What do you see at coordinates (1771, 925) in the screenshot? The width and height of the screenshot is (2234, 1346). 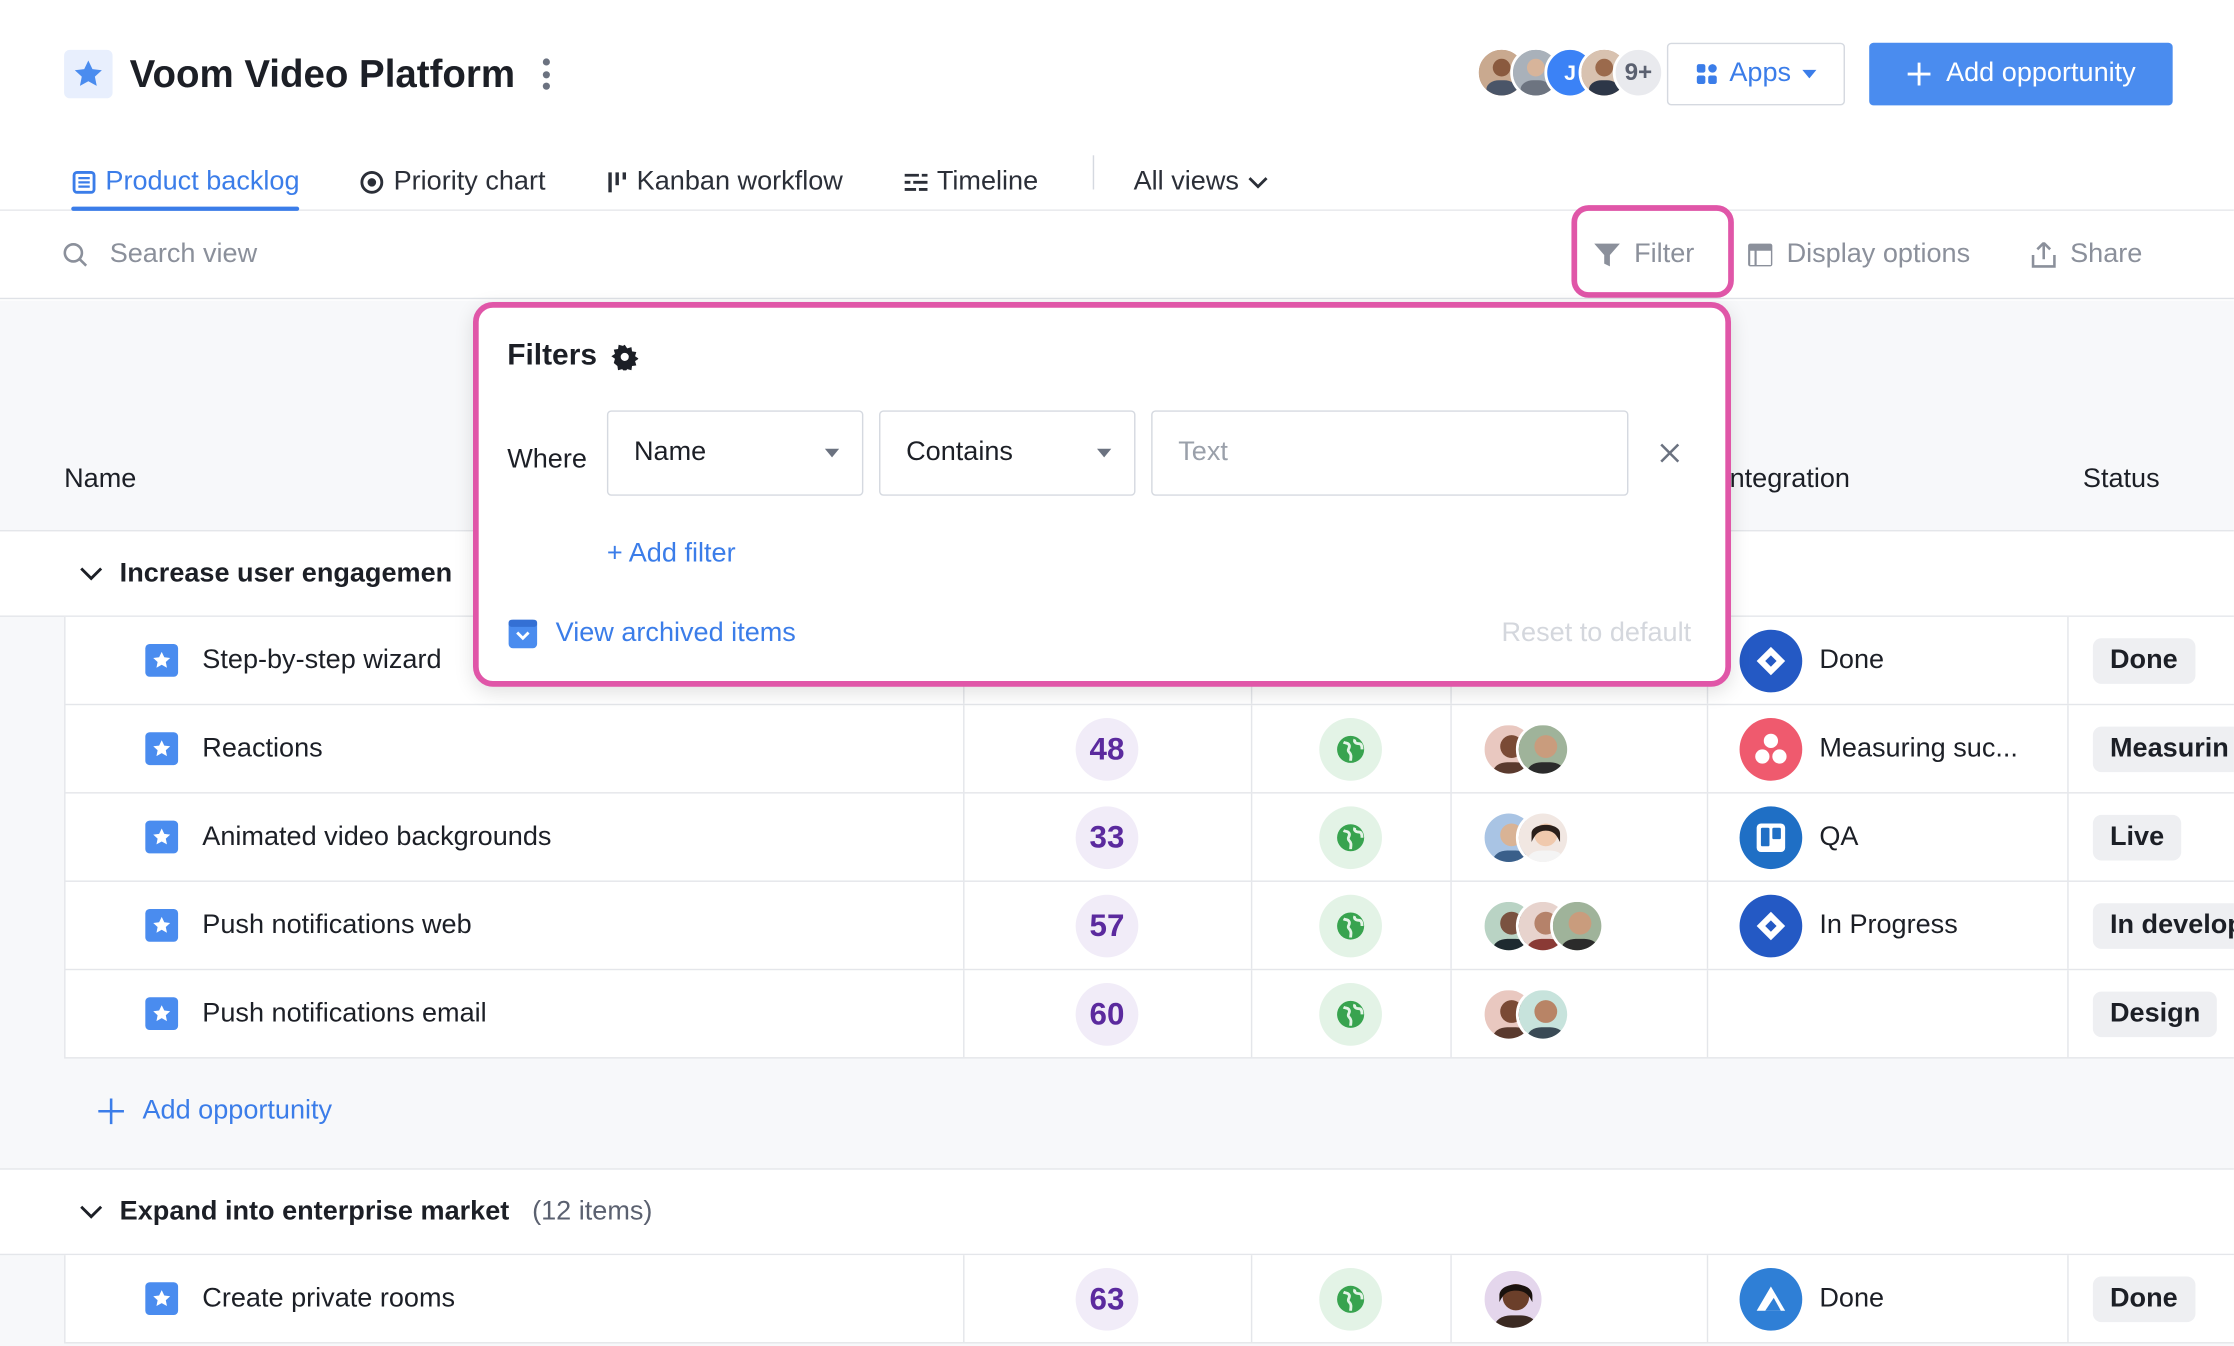 I see `jira-icon` at bounding box center [1771, 925].